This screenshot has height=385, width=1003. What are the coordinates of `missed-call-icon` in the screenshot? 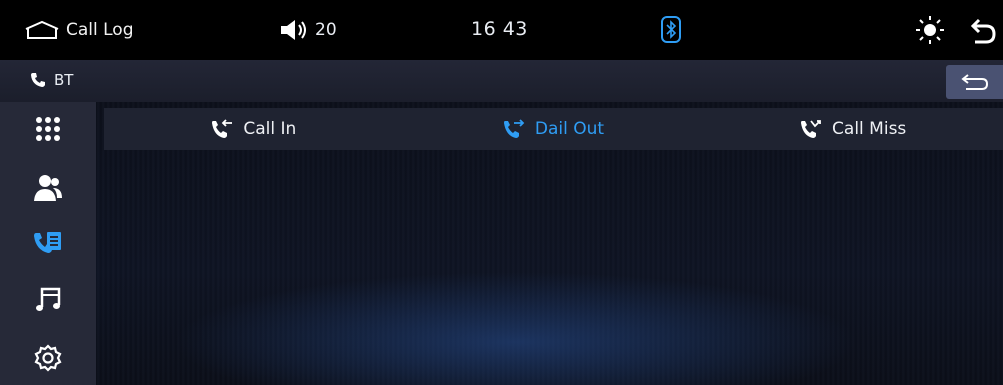 It's located at (811, 129).